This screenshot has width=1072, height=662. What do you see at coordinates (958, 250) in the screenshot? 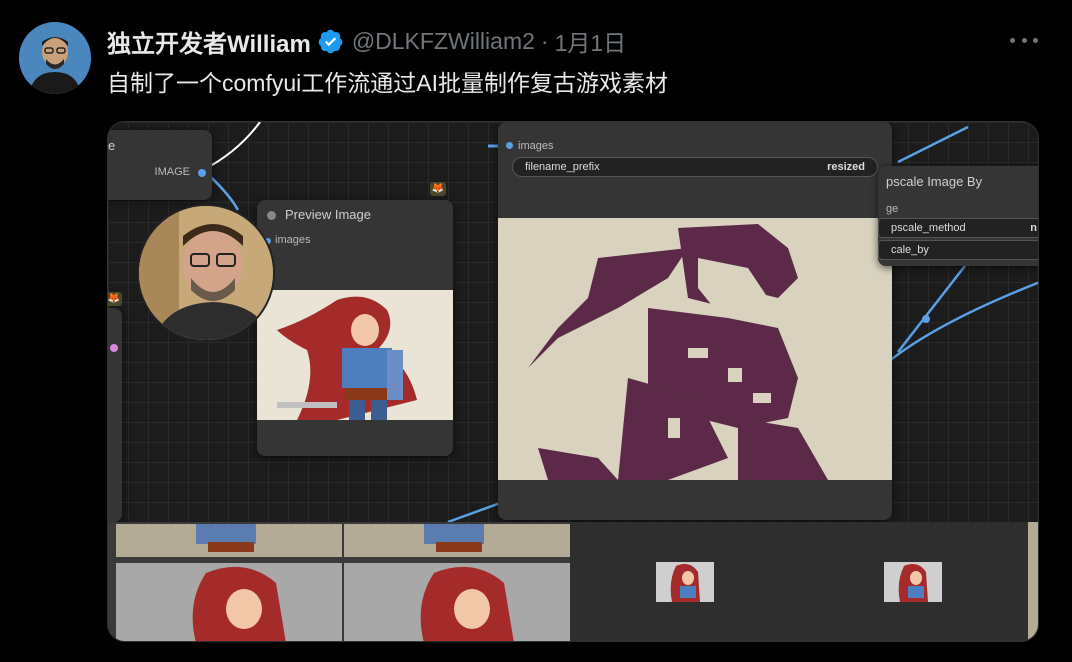
I see `scale-by-field: cale_by` at bounding box center [958, 250].